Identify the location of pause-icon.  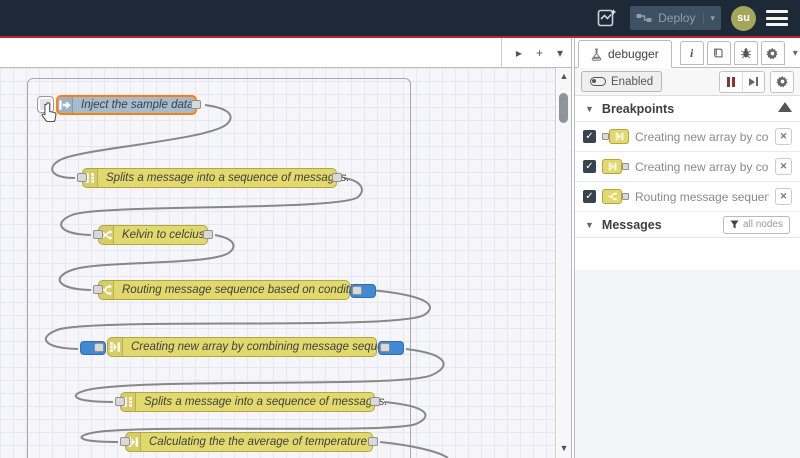
(731, 81).